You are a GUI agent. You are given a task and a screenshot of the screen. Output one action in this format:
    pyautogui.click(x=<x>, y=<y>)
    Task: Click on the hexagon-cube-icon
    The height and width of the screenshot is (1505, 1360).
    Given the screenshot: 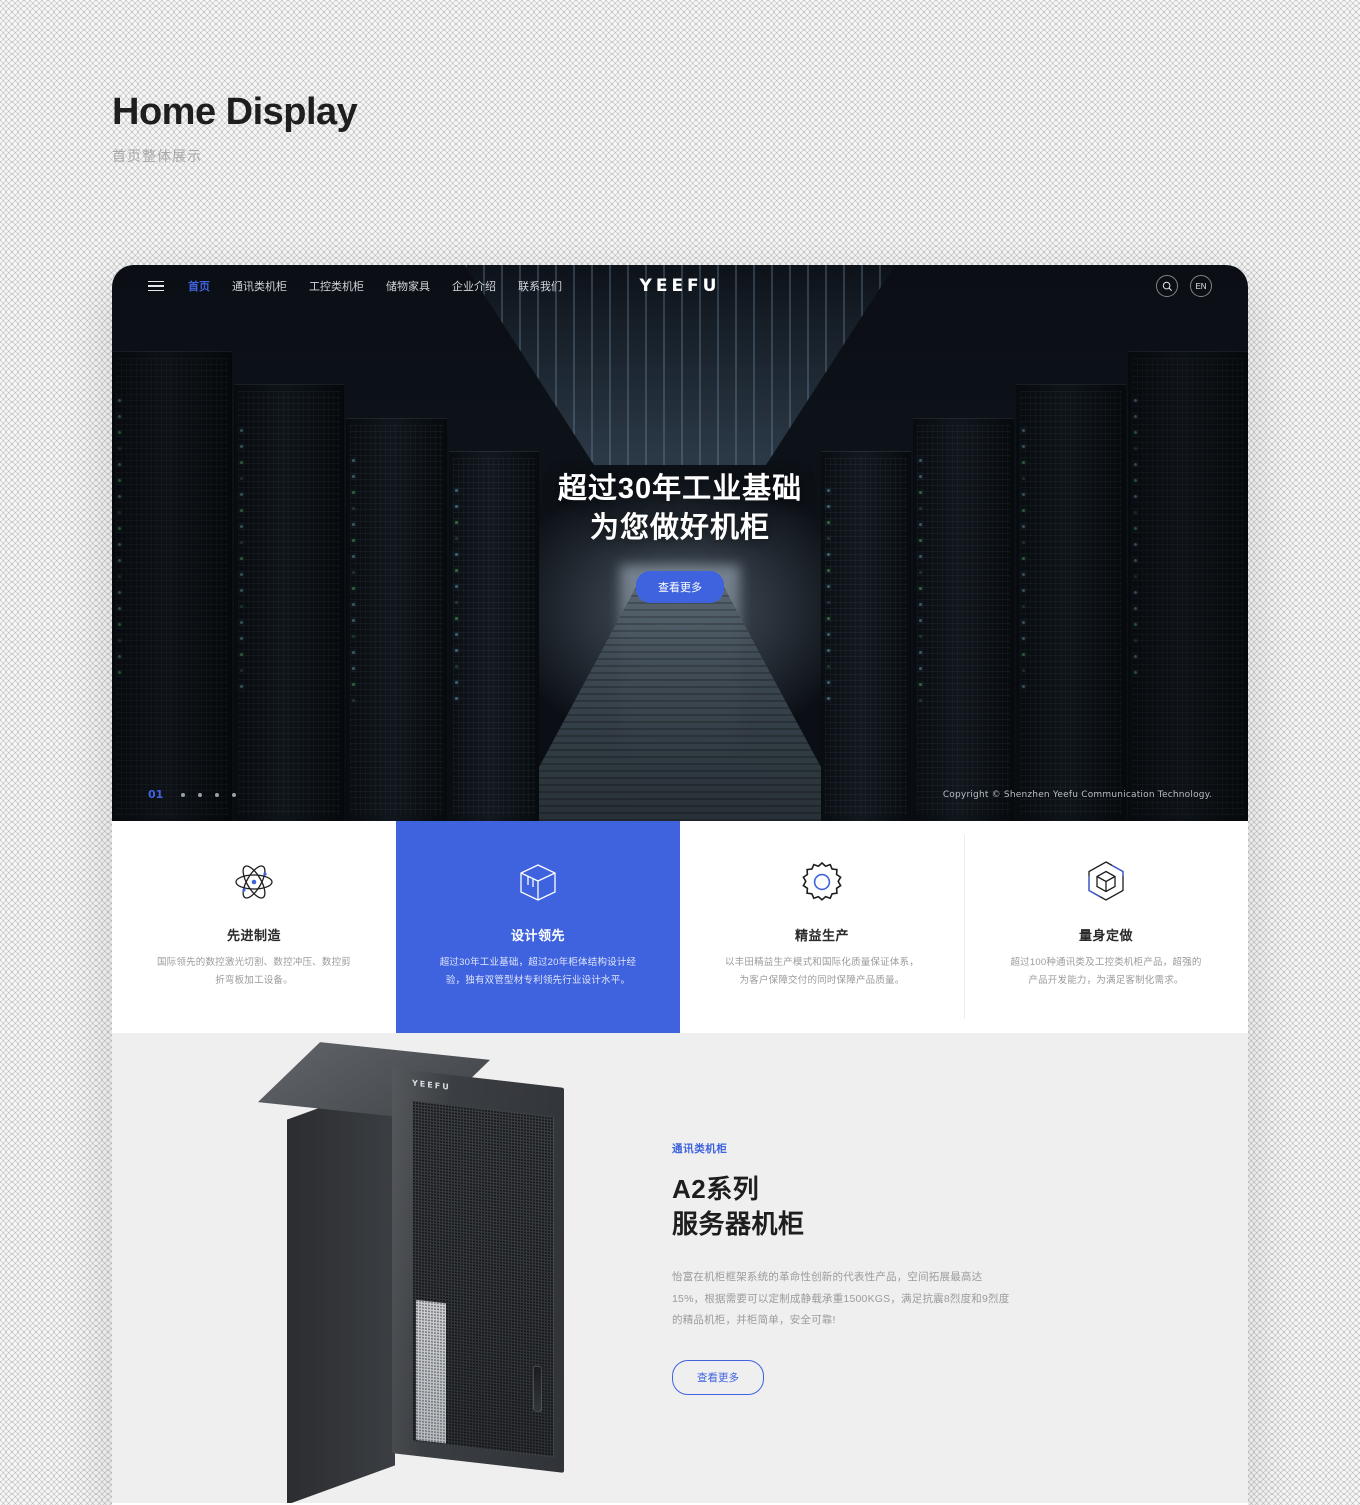 What is the action you would take?
    pyautogui.click(x=1106, y=882)
    